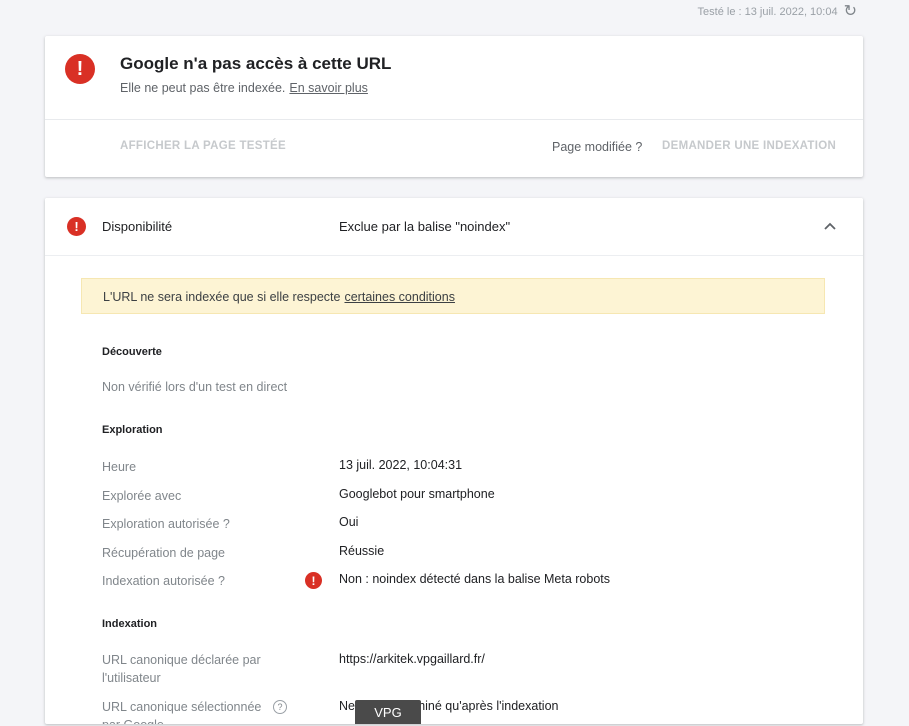 The height and width of the screenshot is (726, 909). I want to click on availability-label: Disponibilité, so click(137, 226).